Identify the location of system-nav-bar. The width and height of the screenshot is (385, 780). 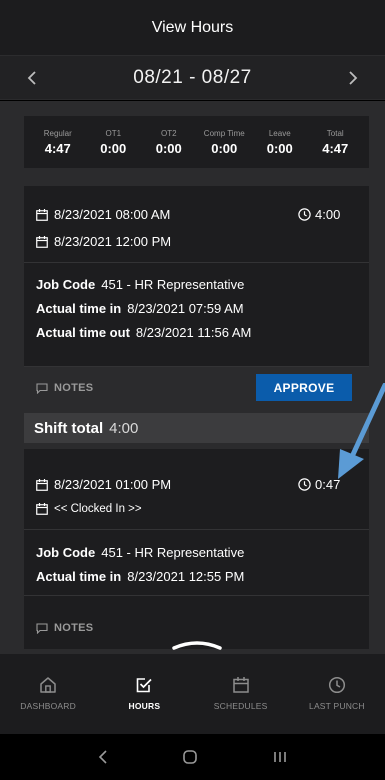
(192, 757).